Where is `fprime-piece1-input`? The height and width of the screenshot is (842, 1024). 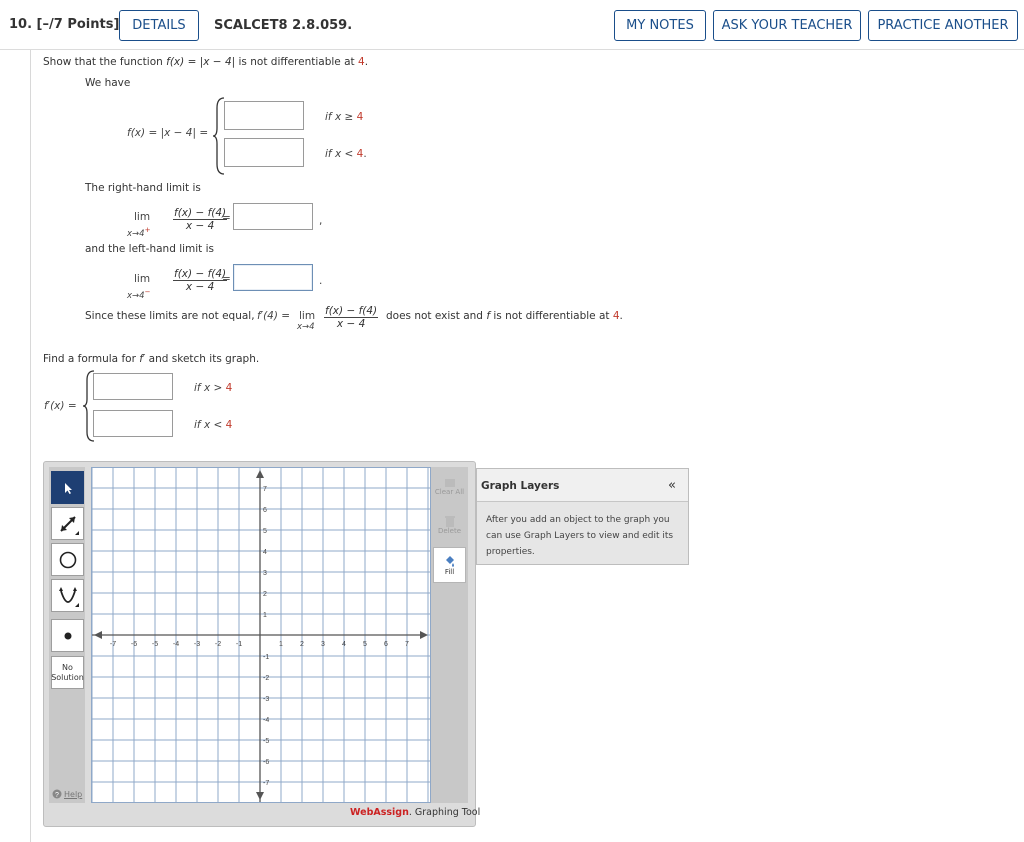 fprime-piece1-input is located at coordinates (133, 386).